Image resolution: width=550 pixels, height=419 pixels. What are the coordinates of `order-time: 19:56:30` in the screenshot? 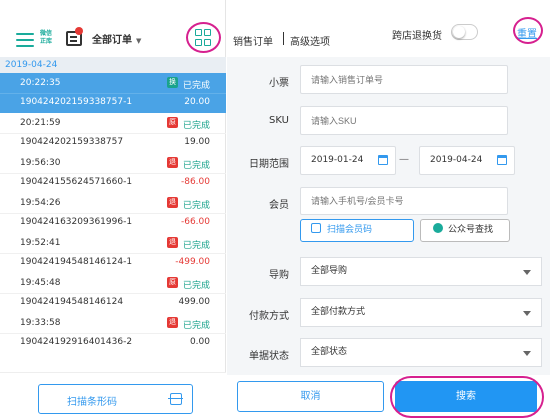 It's located at (40, 163).